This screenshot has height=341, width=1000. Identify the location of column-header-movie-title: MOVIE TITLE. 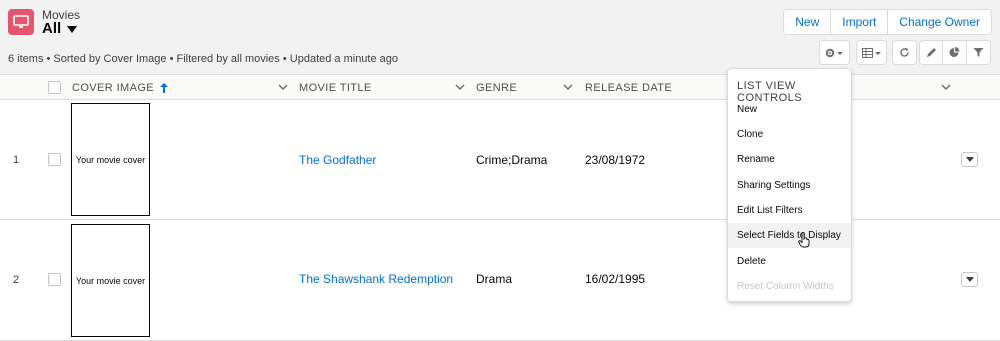
(335, 87).